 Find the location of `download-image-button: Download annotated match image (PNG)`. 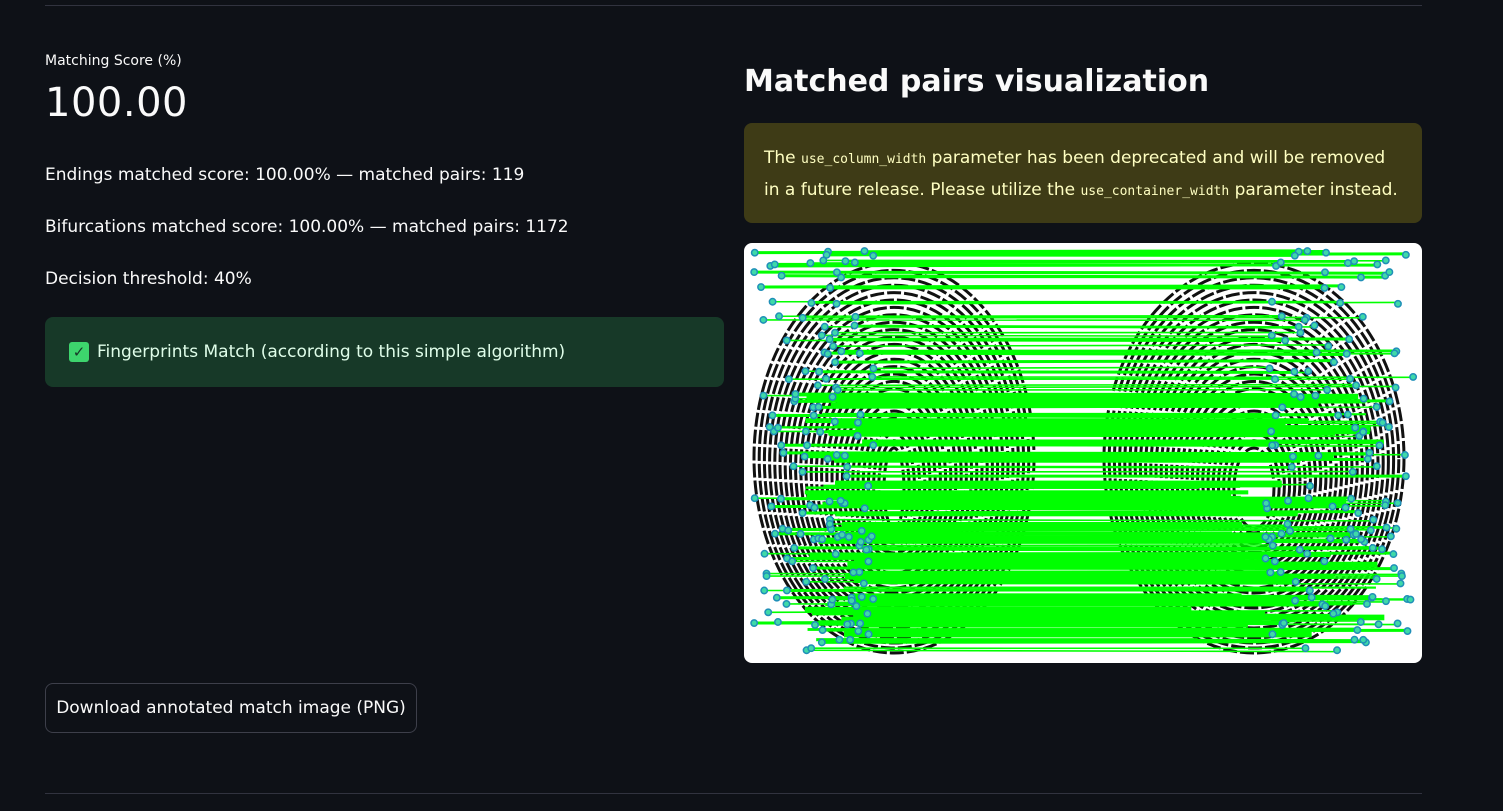

download-image-button: Download annotated match image (PNG) is located at coordinates (231, 708).